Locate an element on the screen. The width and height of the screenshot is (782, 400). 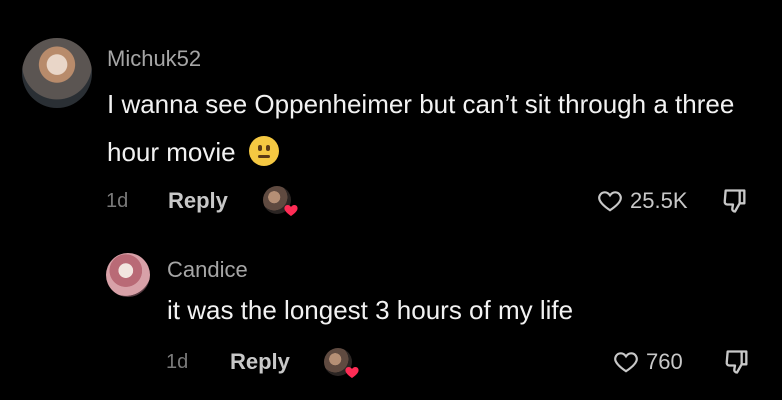
like-count: 760 is located at coordinates (664, 361).